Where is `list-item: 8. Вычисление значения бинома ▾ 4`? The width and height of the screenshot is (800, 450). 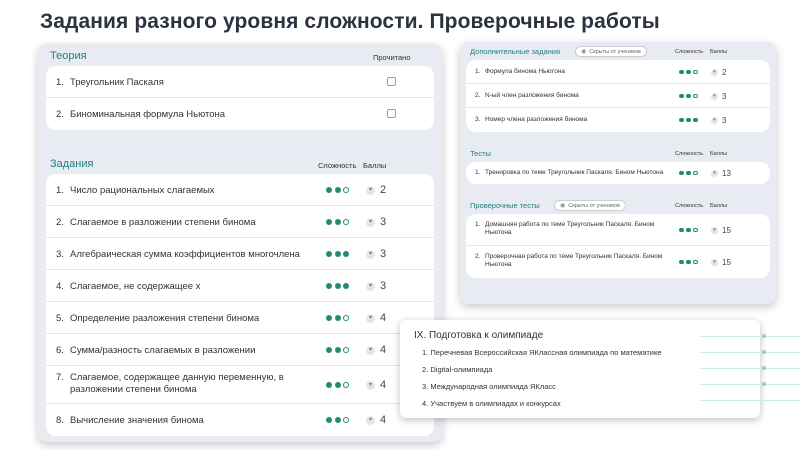
list-item: 8. Вычисление значения бинома ▾ 4 is located at coordinates (240, 420).